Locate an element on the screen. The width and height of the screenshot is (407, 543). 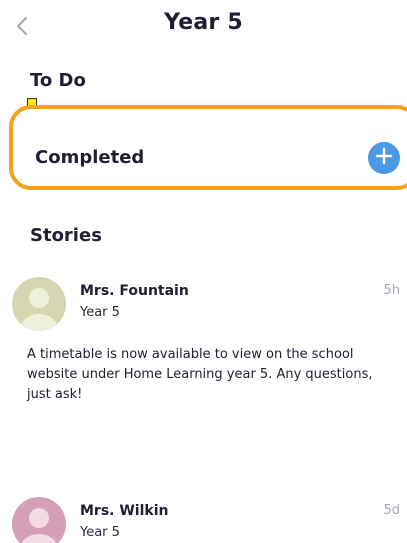
add-button is located at coordinates (384, 158).